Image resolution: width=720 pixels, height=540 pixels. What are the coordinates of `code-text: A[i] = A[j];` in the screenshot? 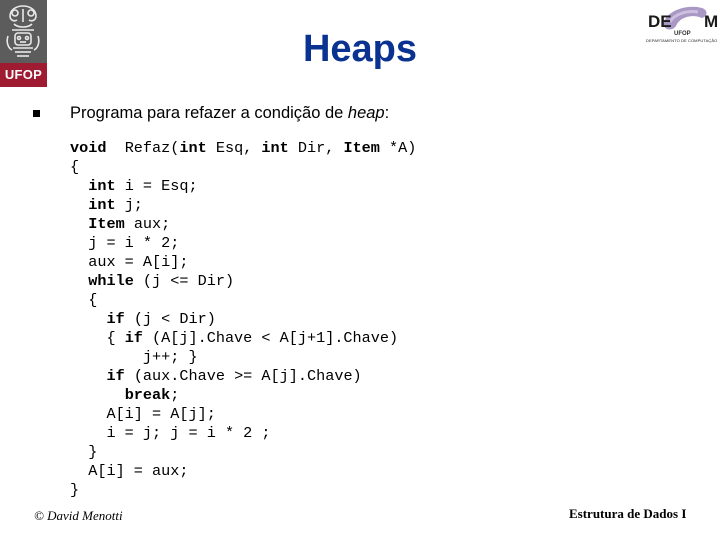 It's located at (143, 414).